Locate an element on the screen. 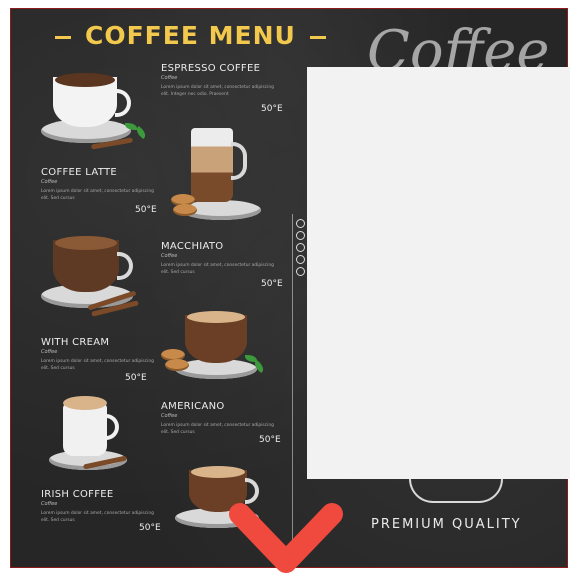 This screenshot has height=580, width=570. item-name: IRISH COFFEE is located at coordinates (77, 494).